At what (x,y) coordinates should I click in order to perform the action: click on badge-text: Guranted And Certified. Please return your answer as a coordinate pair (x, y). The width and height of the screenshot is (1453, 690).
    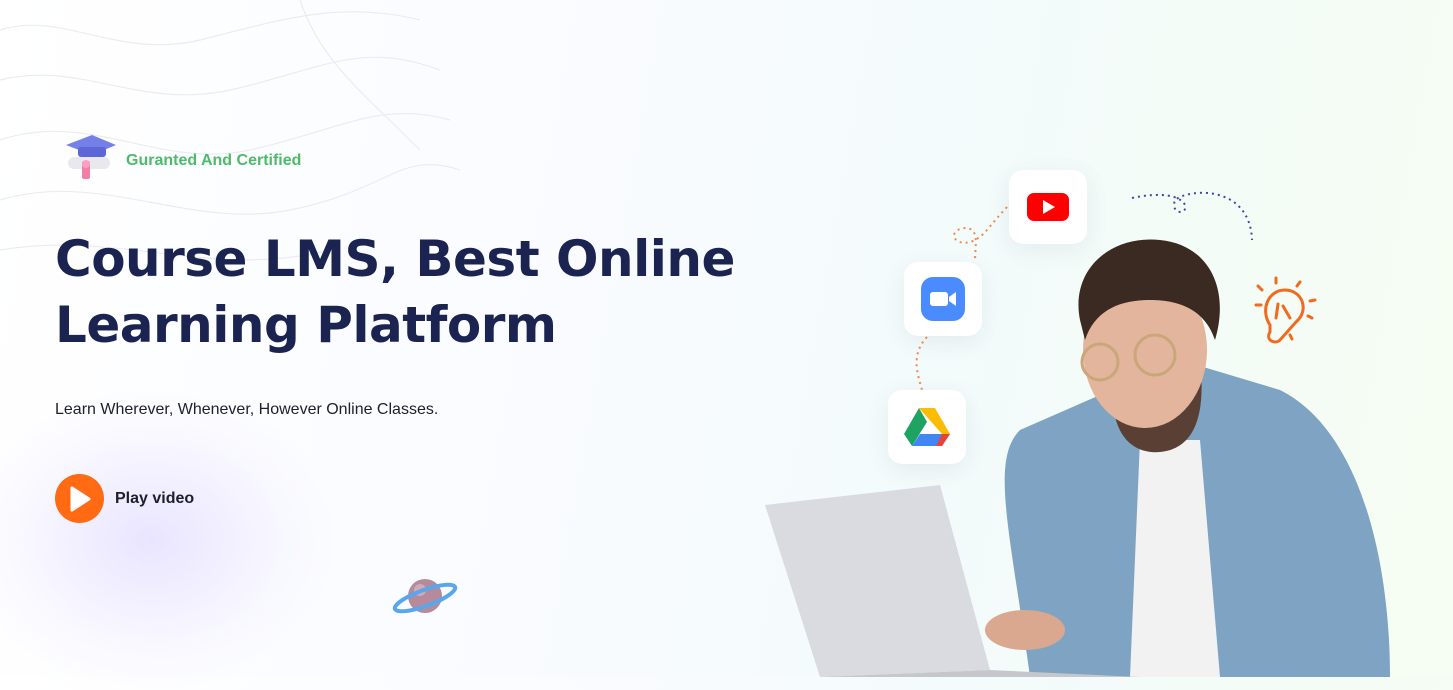
    Looking at the image, I should click on (214, 160).